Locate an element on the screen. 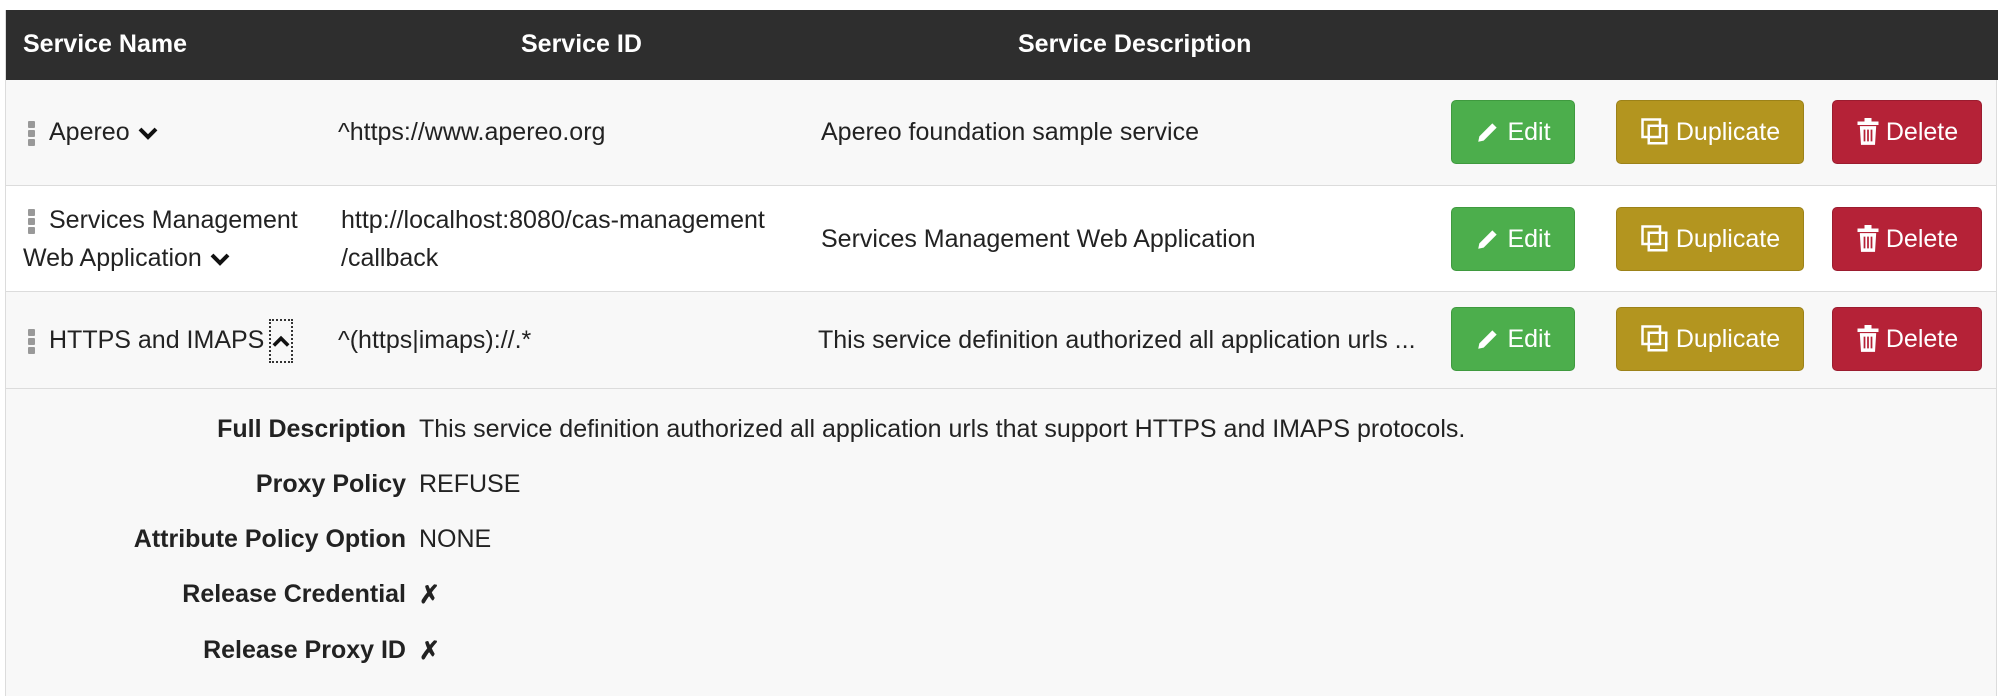 This screenshot has width=2002, height=696. release-proxy-id-value: ✗ is located at coordinates (429, 651).